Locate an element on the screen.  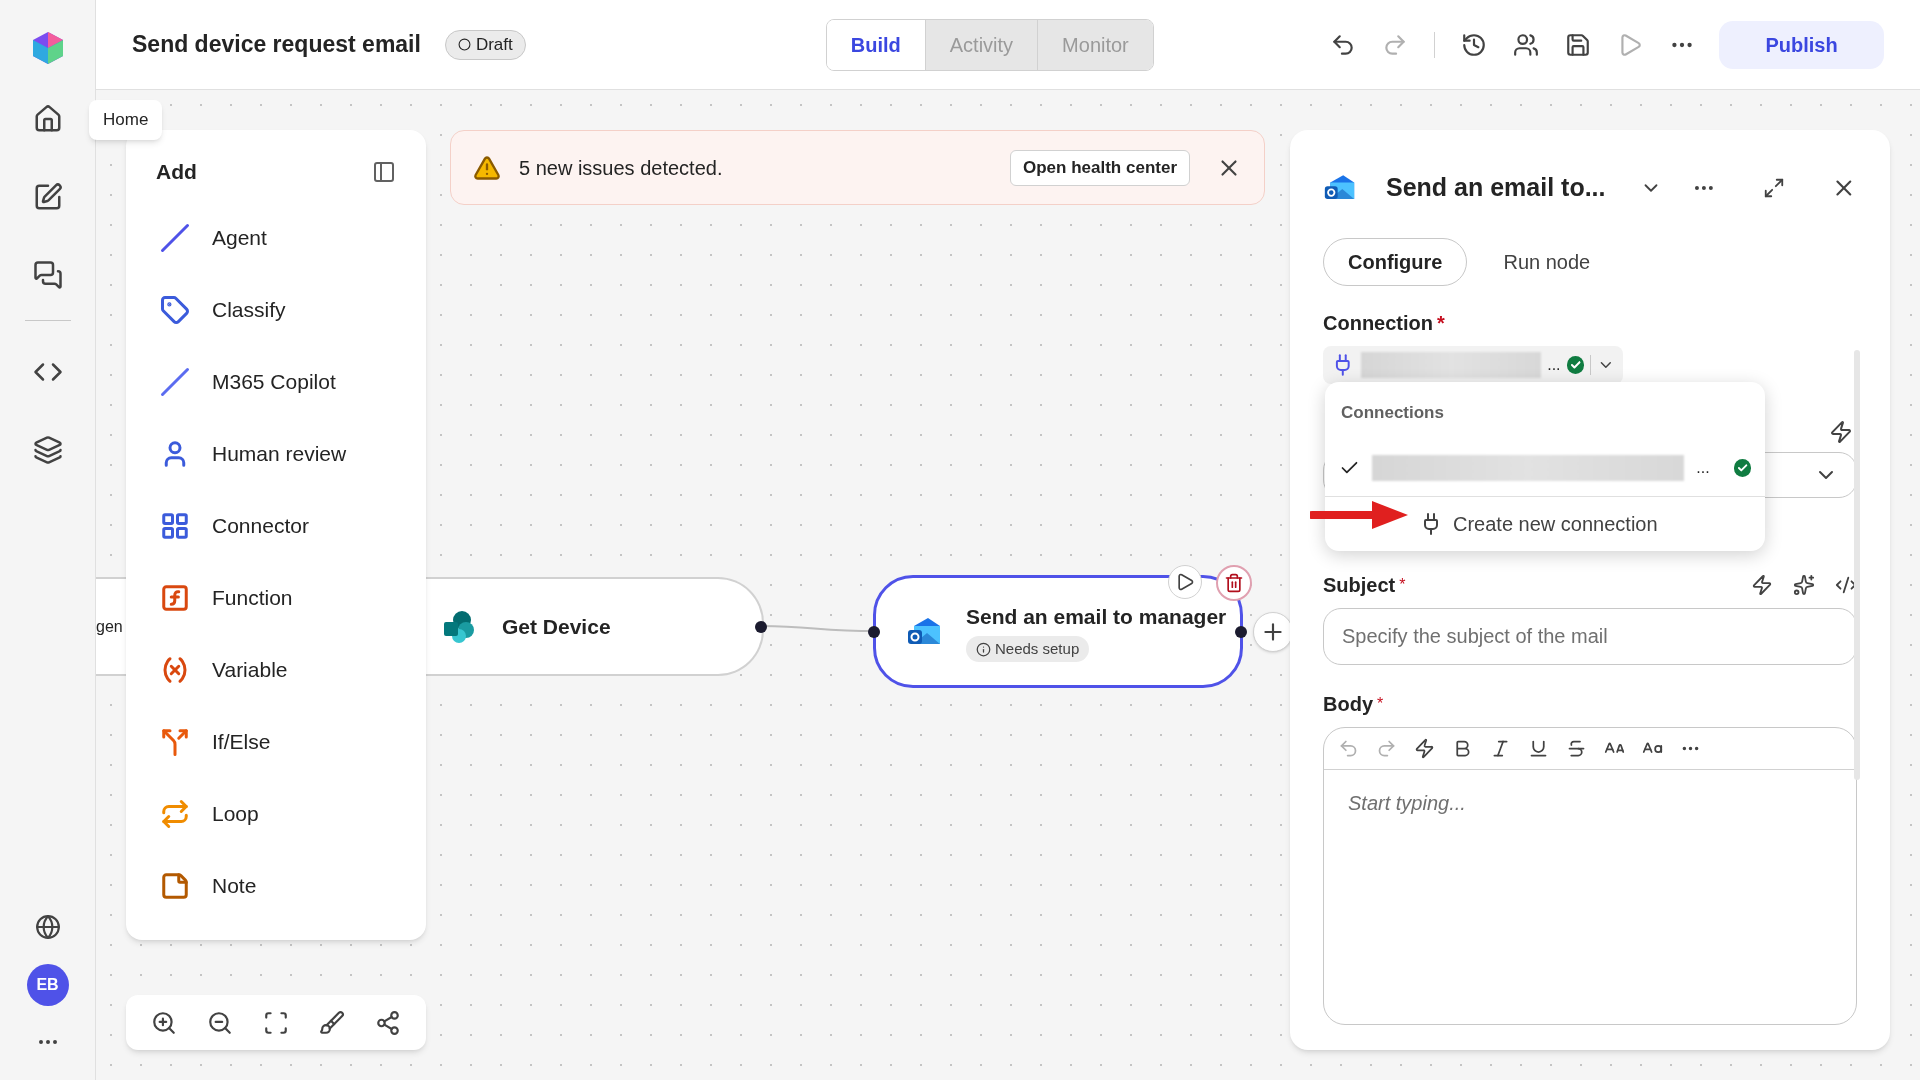
tag-icon is located at coordinates (175, 309).